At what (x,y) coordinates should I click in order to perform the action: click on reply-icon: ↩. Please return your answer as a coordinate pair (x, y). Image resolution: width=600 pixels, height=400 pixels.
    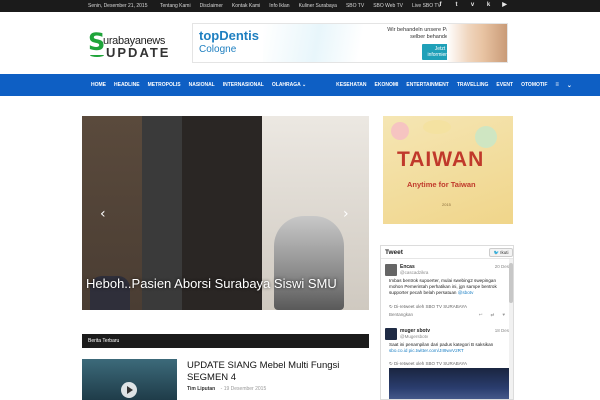
    Looking at the image, I should click on (481, 315).